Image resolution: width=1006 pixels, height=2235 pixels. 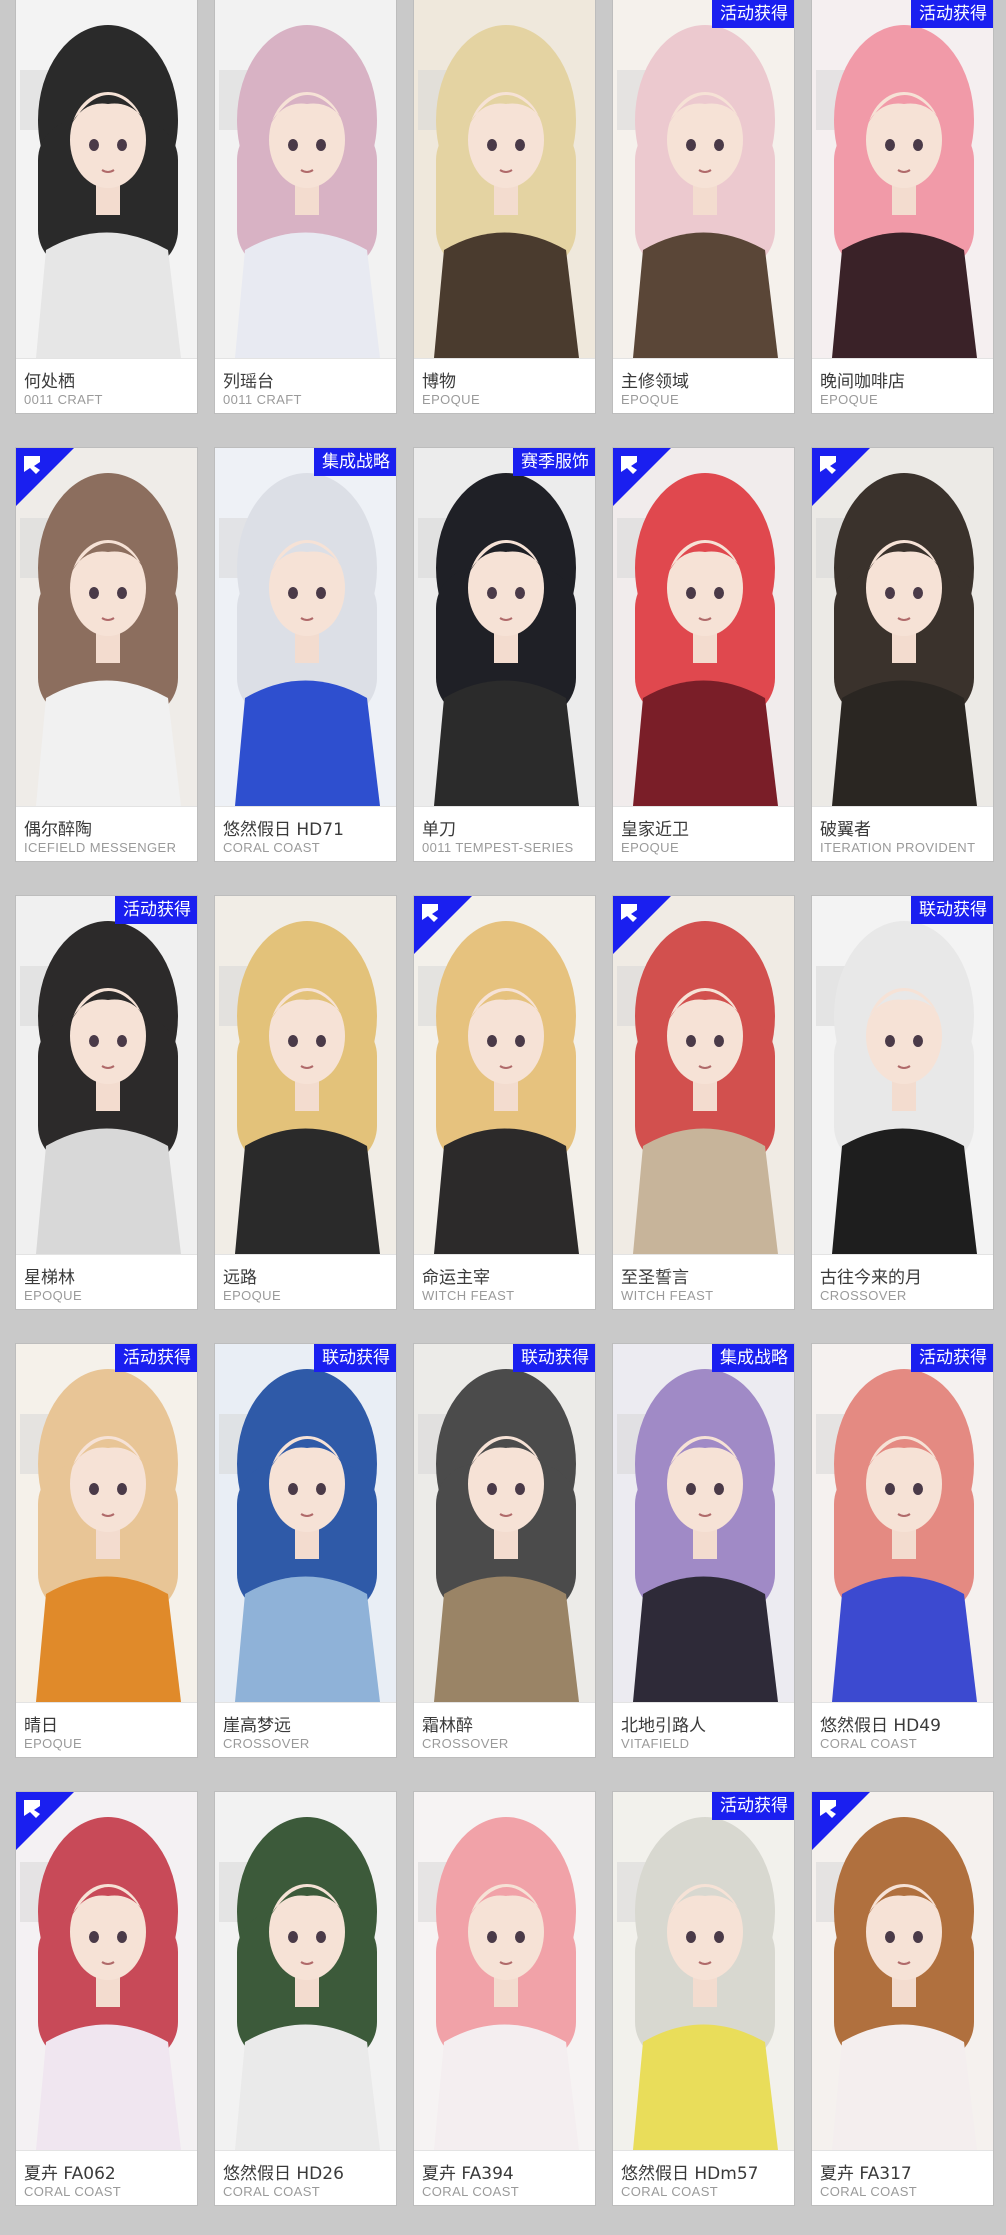 What do you see at coordinates (504, 654) in the screenshot?
I see `skin-card: 赛季服饰单刀 0011 TEMPEST-SERIES` at bounding box center [504, 654].